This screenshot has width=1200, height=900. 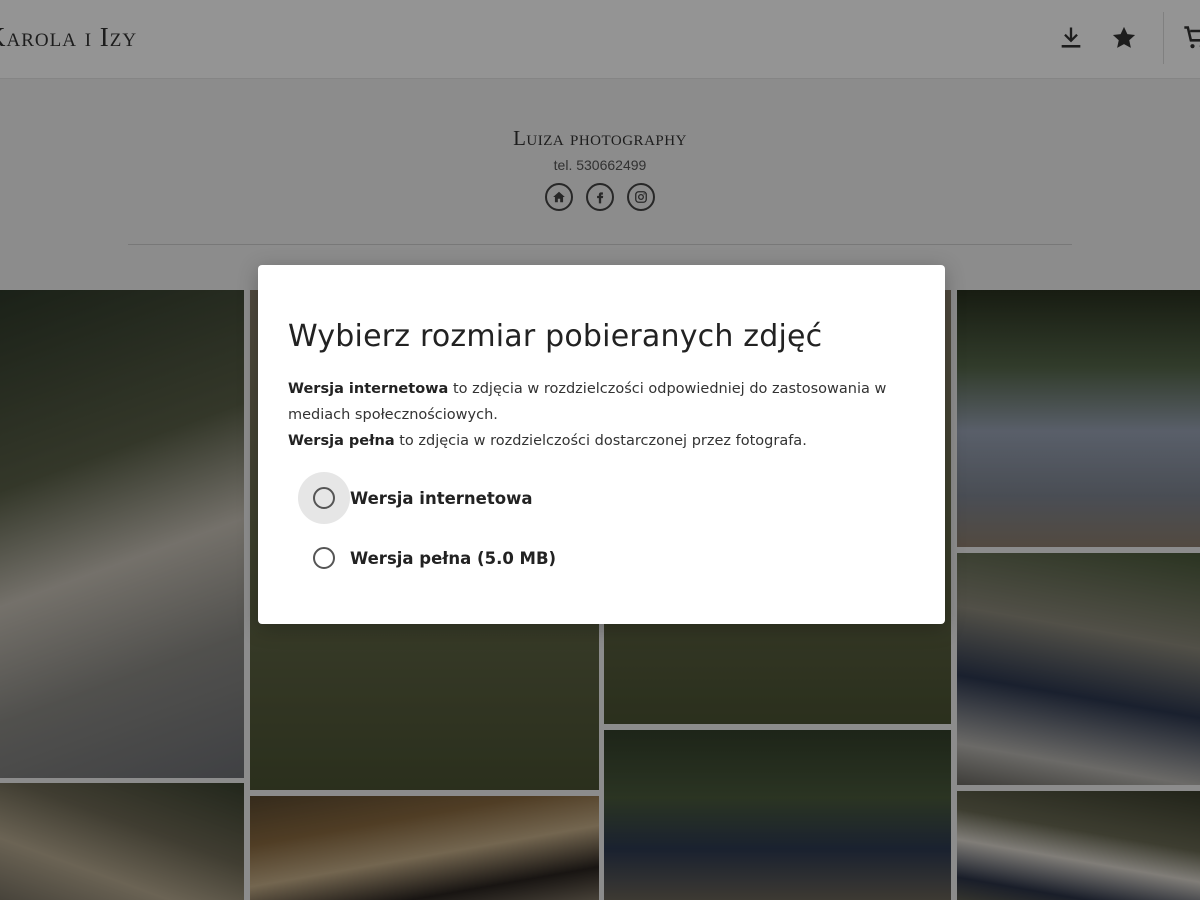 What do you see at coordinates (555, 336) in the screenshot?
I see `dialog-title: Wybierz rozmiar pobieranych zdjęć` at bounding box center [555, 336].